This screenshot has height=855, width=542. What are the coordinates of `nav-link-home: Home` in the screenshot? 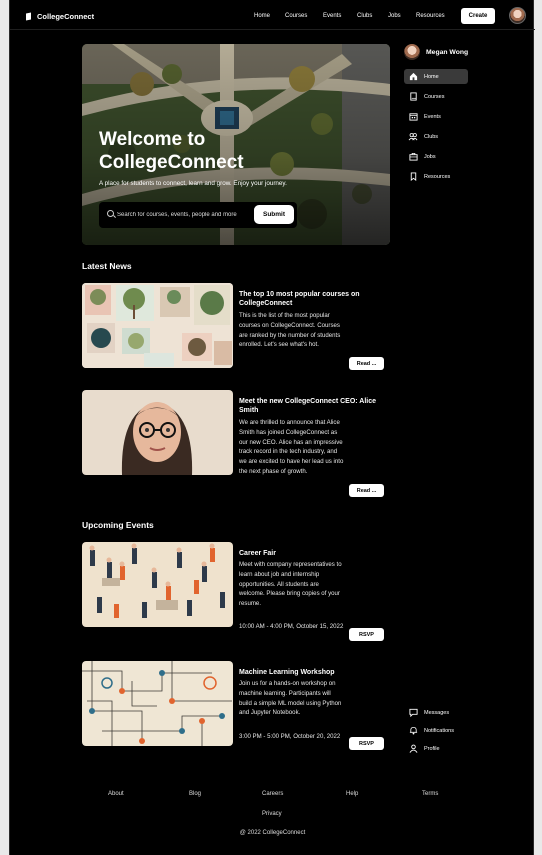 It's located at (269, 16).